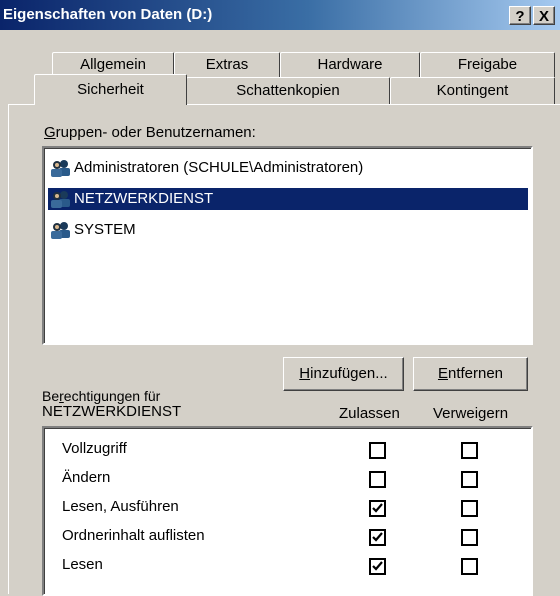  Describe the element at coordinates (377, 479) in the screenshot. I see `allow-checkbox-aendern` at that location.